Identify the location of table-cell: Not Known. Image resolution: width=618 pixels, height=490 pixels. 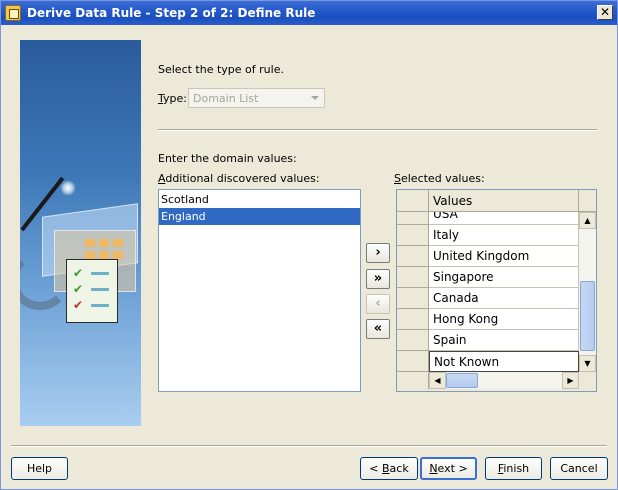
(504, 361).